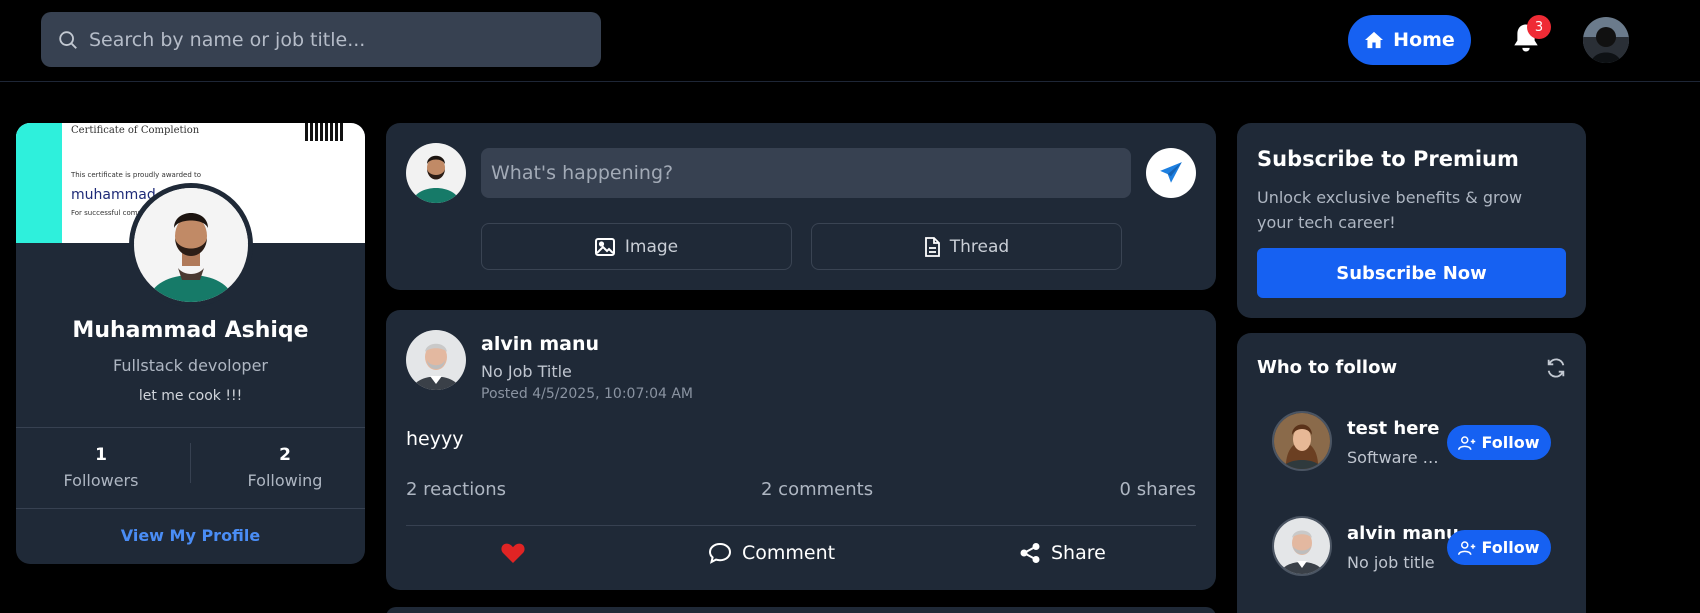 Image resolution: width=1700 pixels, height=613 pixels. What do you see at coordinates (651, 246) in the screenshot?
I see `image-label: Image` at bounding box center [651, 246].